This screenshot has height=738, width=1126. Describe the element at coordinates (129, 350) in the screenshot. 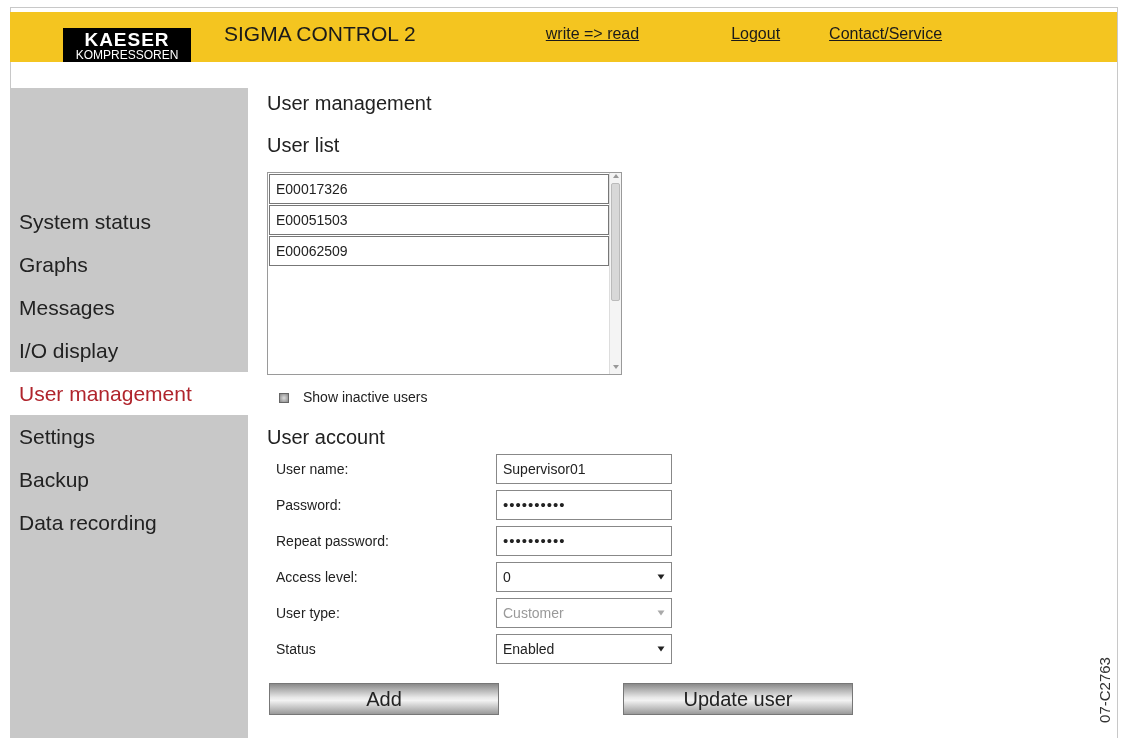

I see `sidebar-item: I/O display` at that location.